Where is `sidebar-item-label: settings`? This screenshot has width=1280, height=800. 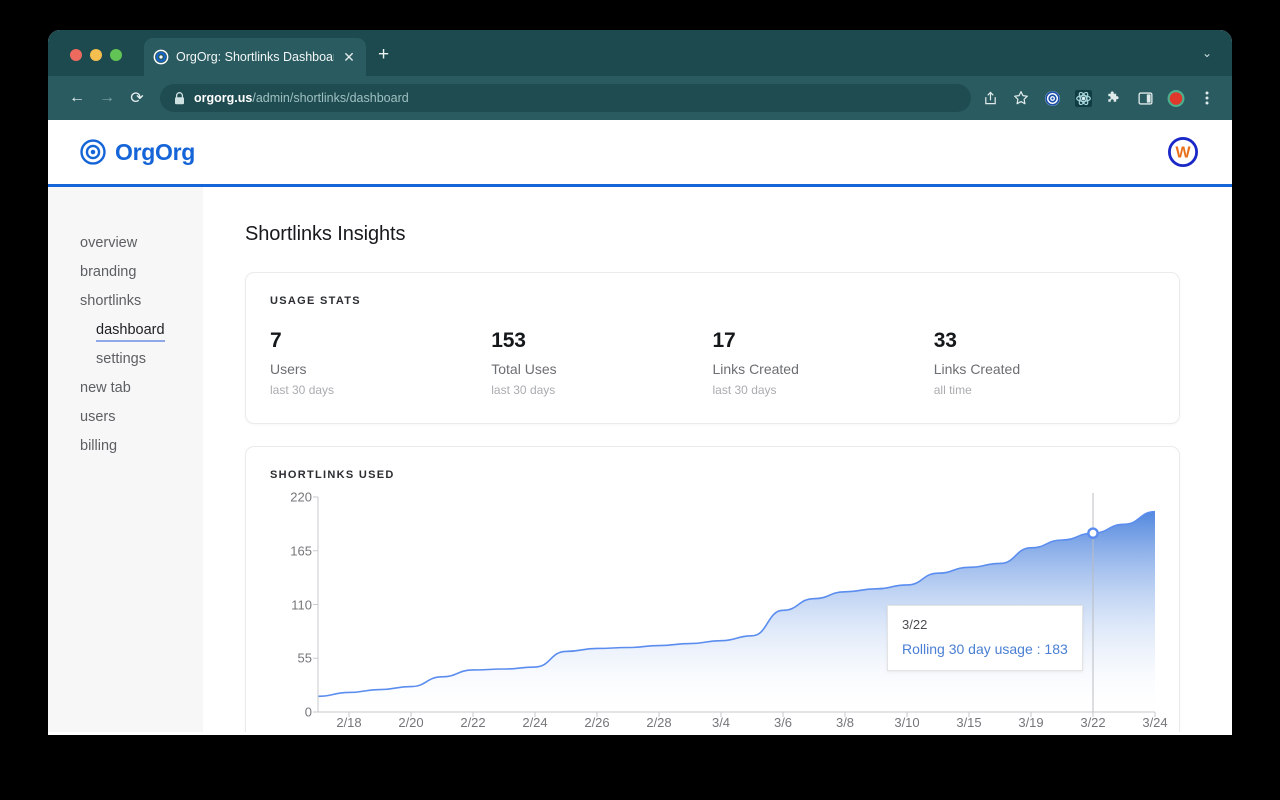 sidebar-item-label: settings is located at coordinates (121, 359).